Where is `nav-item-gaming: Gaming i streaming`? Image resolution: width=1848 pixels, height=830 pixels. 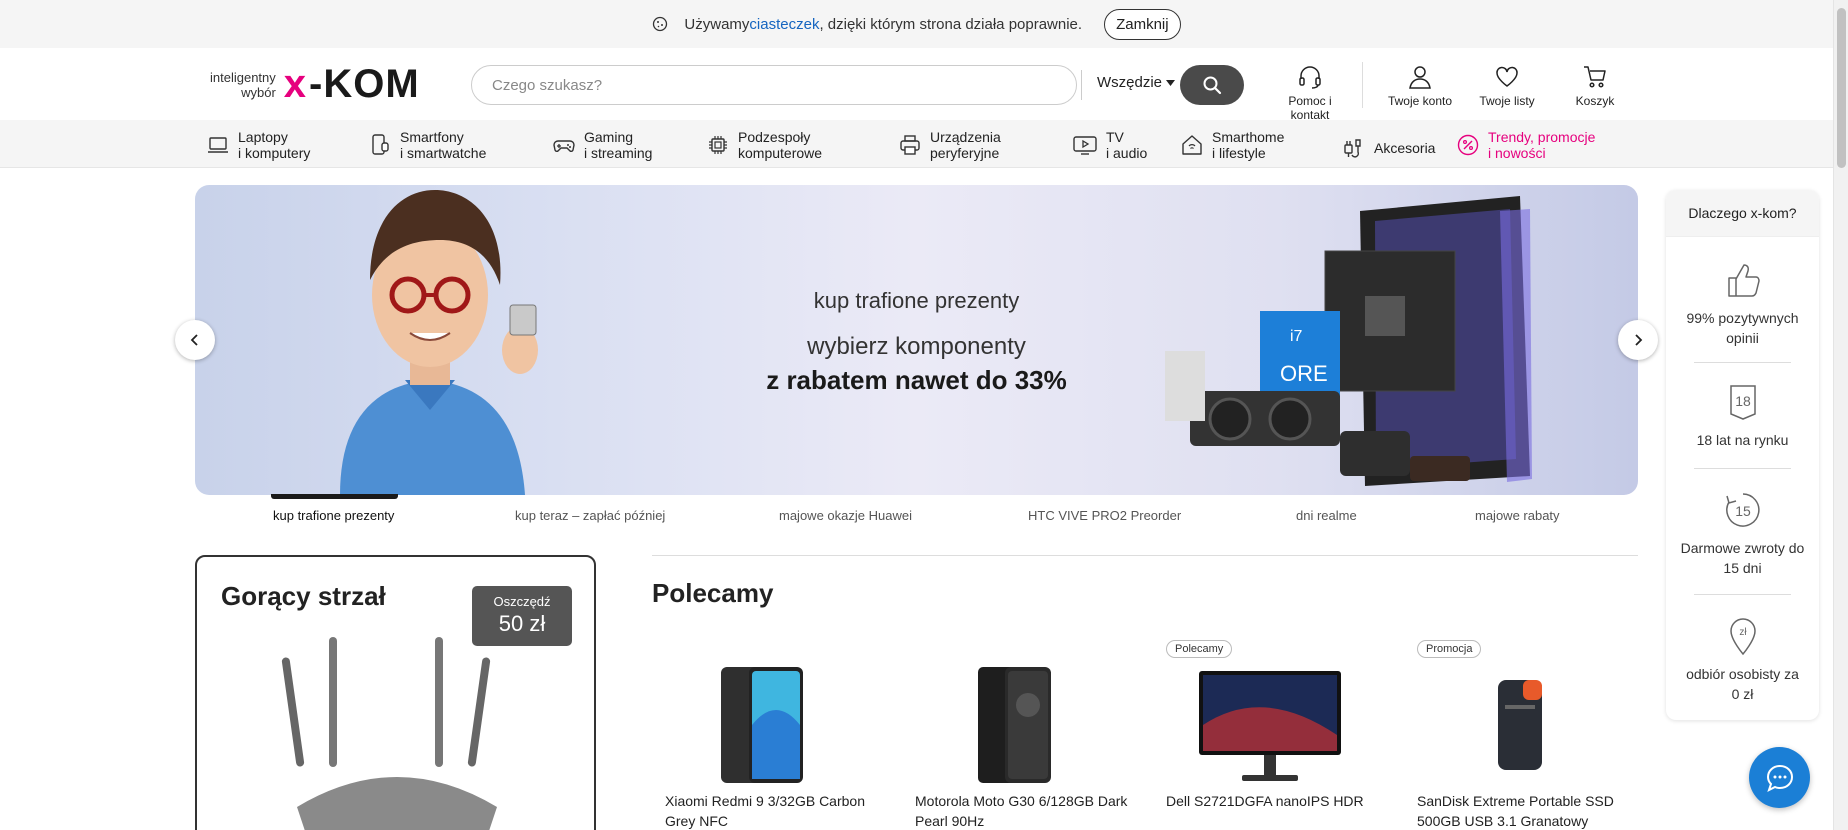
nav-item-gaming: Gaming i streaming is located at coordinates (602, 145).